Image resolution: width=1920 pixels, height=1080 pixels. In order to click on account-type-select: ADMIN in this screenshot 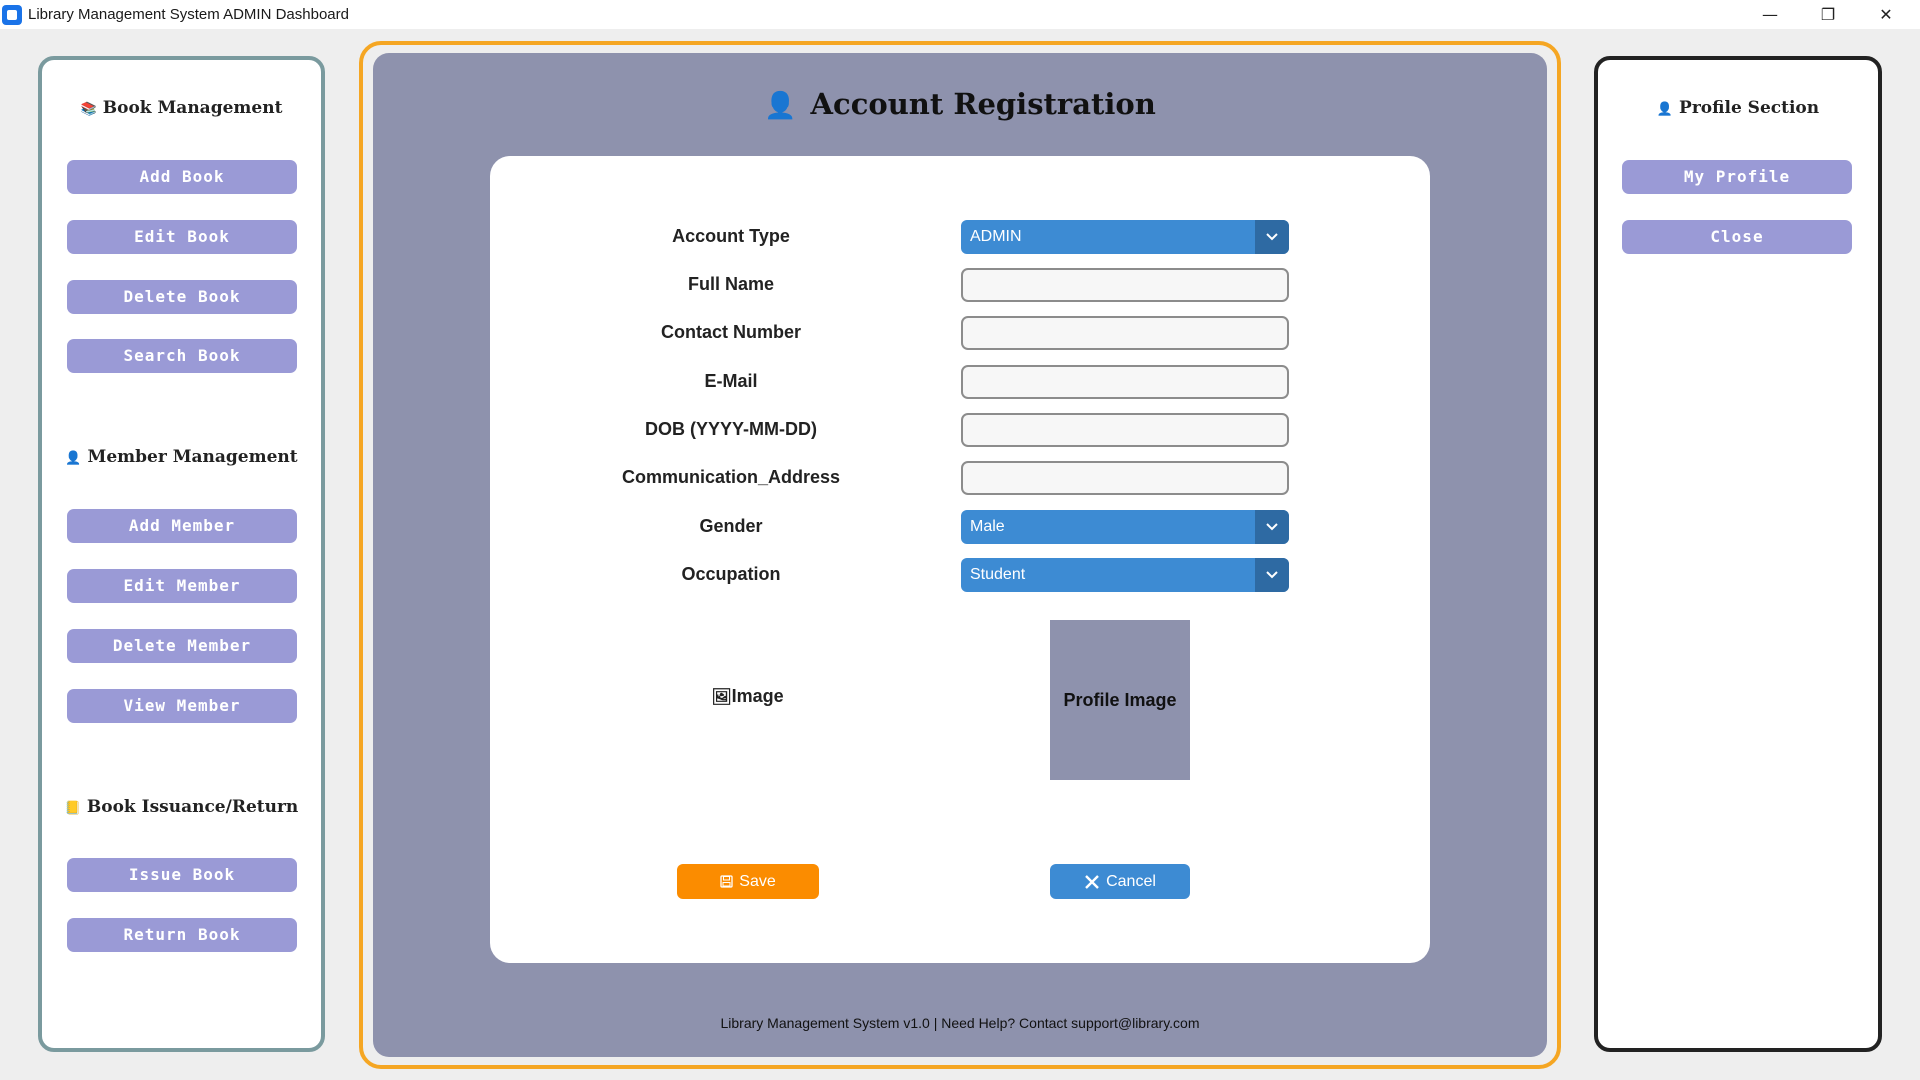, I will do `click(1125, 237)`.